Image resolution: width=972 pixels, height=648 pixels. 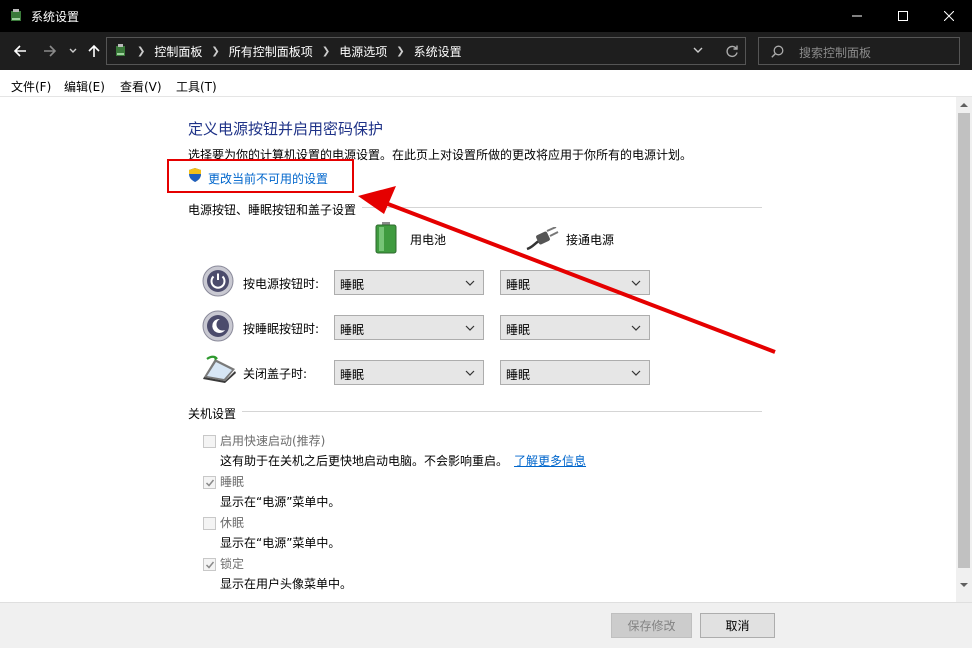 What do you see at coordinates (275, 374) in the screenshot?
I see `row-label-close-lid: 关闭盖子时:` at bounding box center [275, 374].